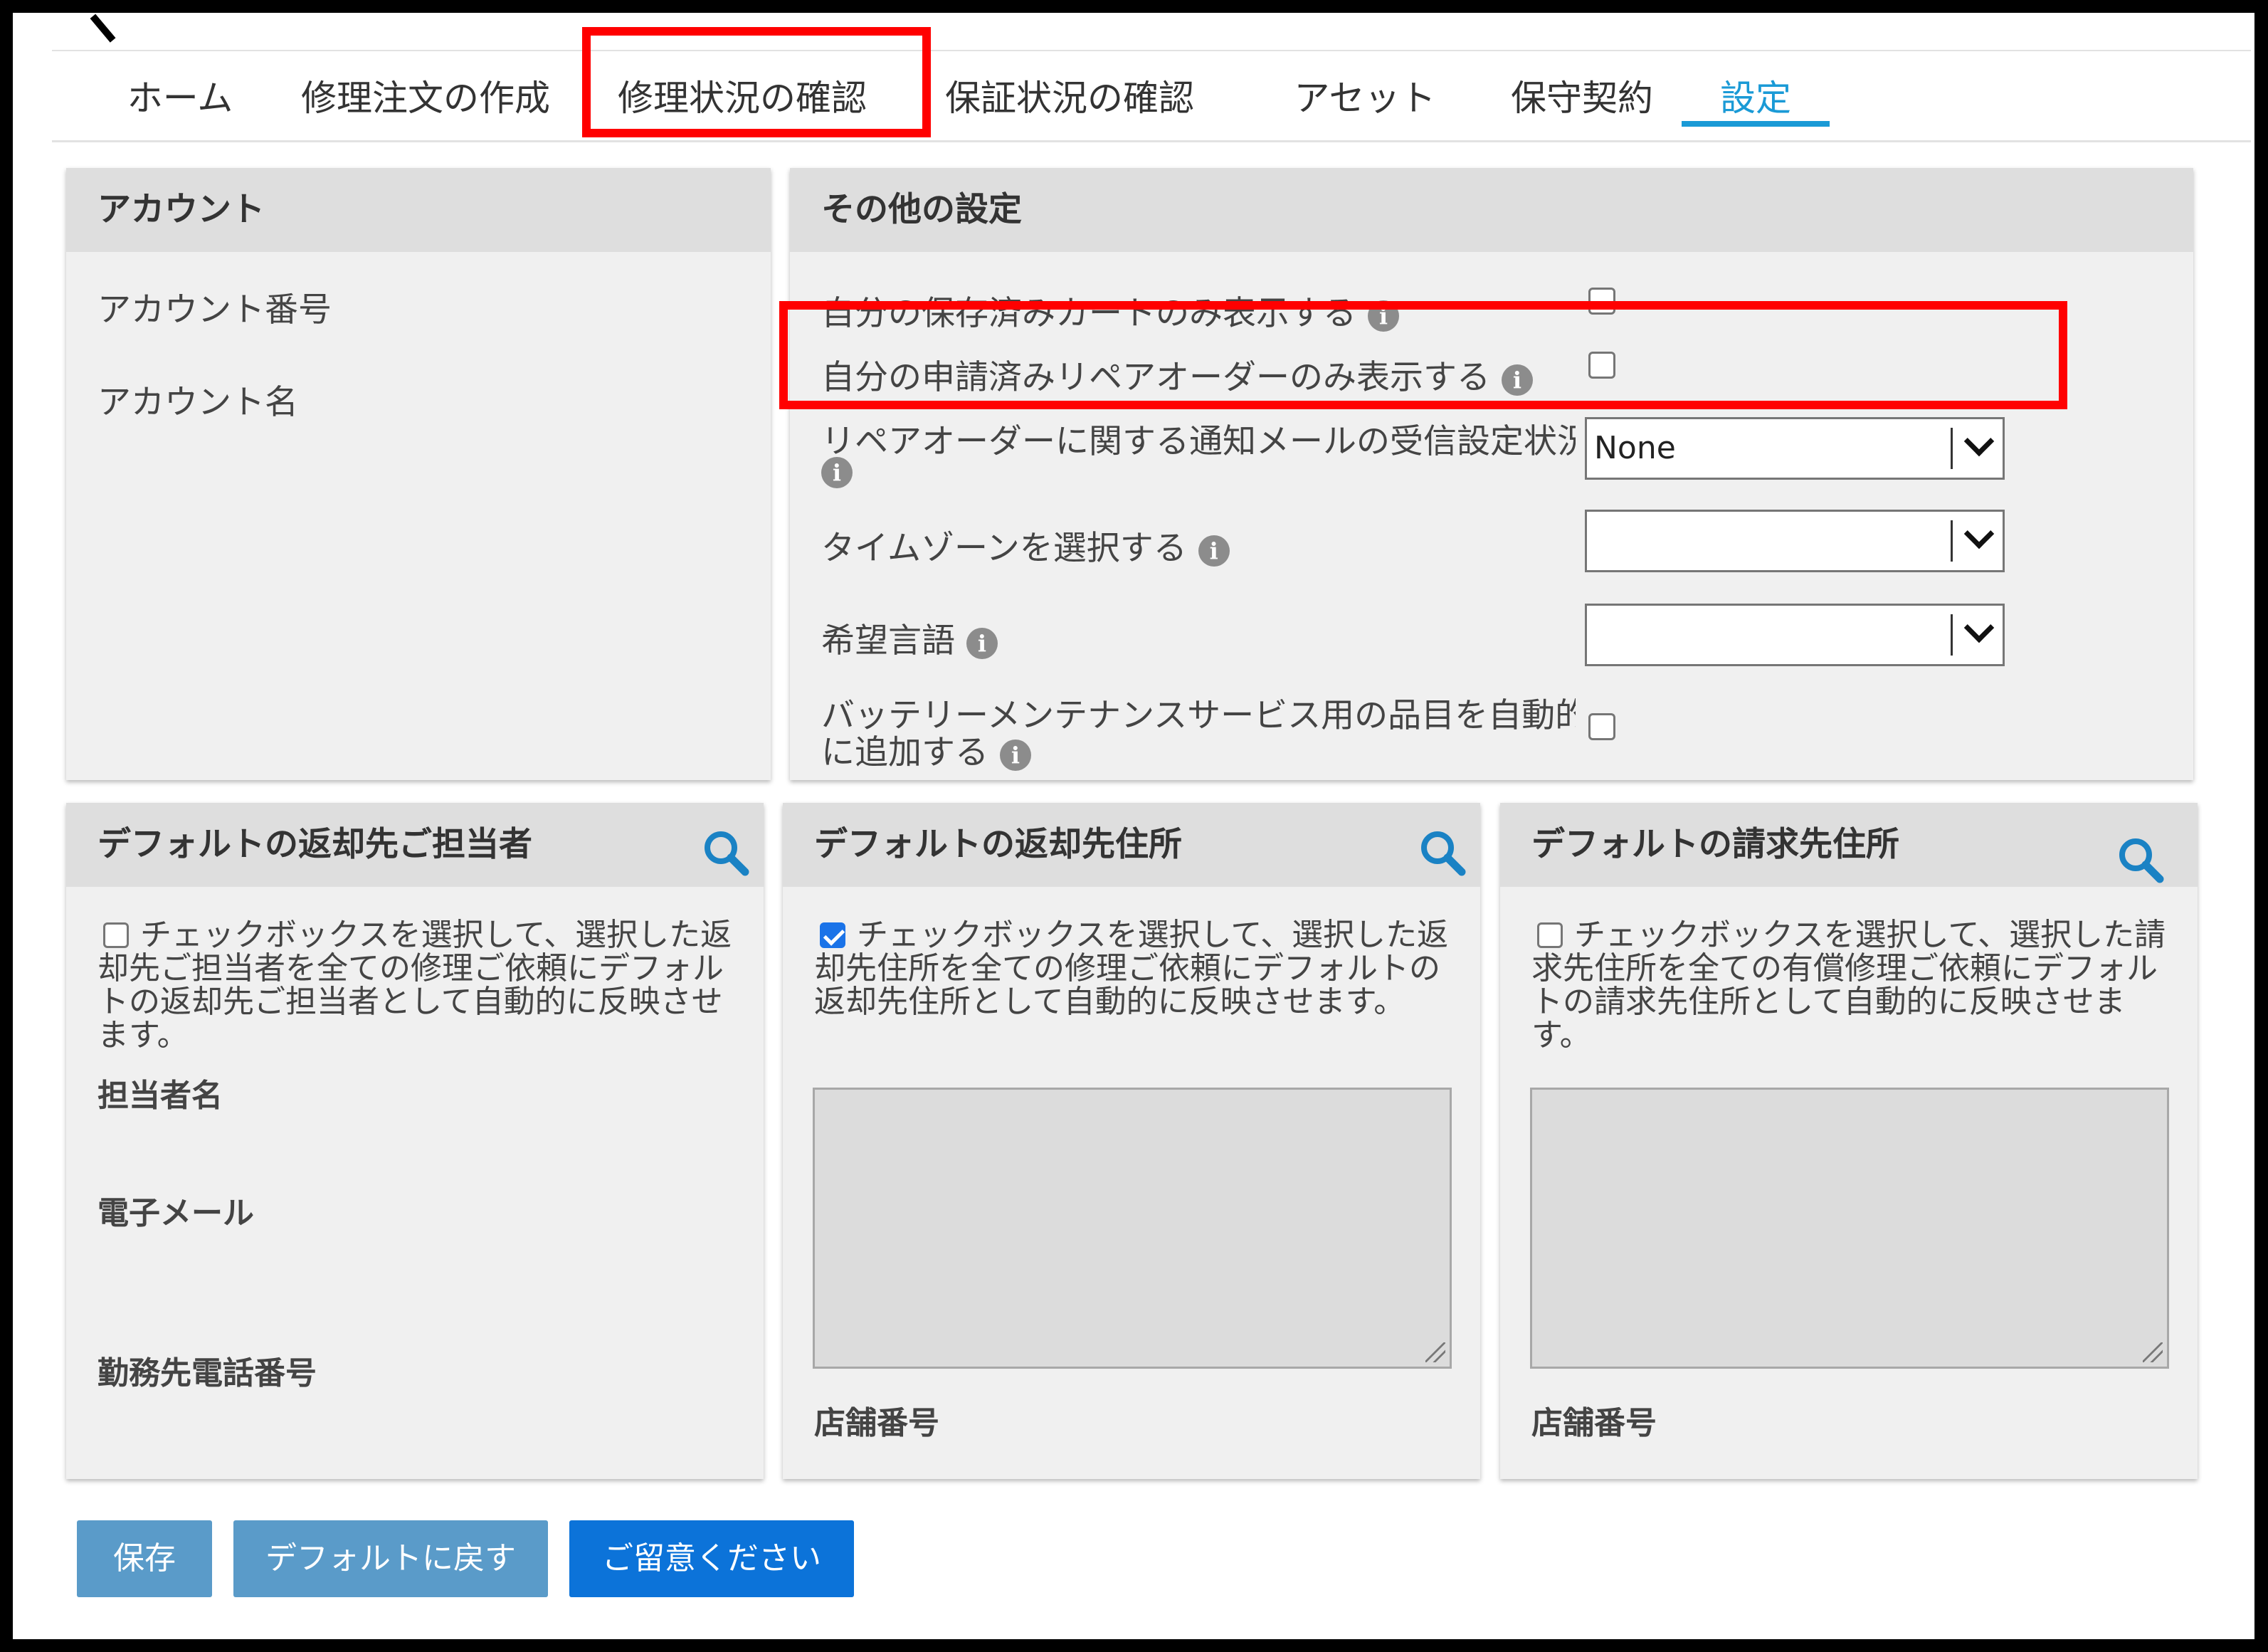 This screenshot has height=1652, width=2268. Describe the element at coordinates (1756, 98) in the screenshot. I see `tab-settings: 設定` at that location.